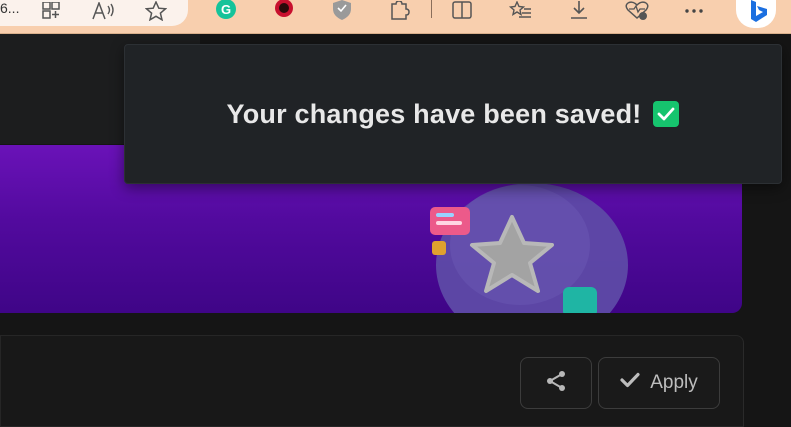  Describe the element at coordinates (399, 11) in the screenshot. I see `extensions-puzzle-icon` at that location.